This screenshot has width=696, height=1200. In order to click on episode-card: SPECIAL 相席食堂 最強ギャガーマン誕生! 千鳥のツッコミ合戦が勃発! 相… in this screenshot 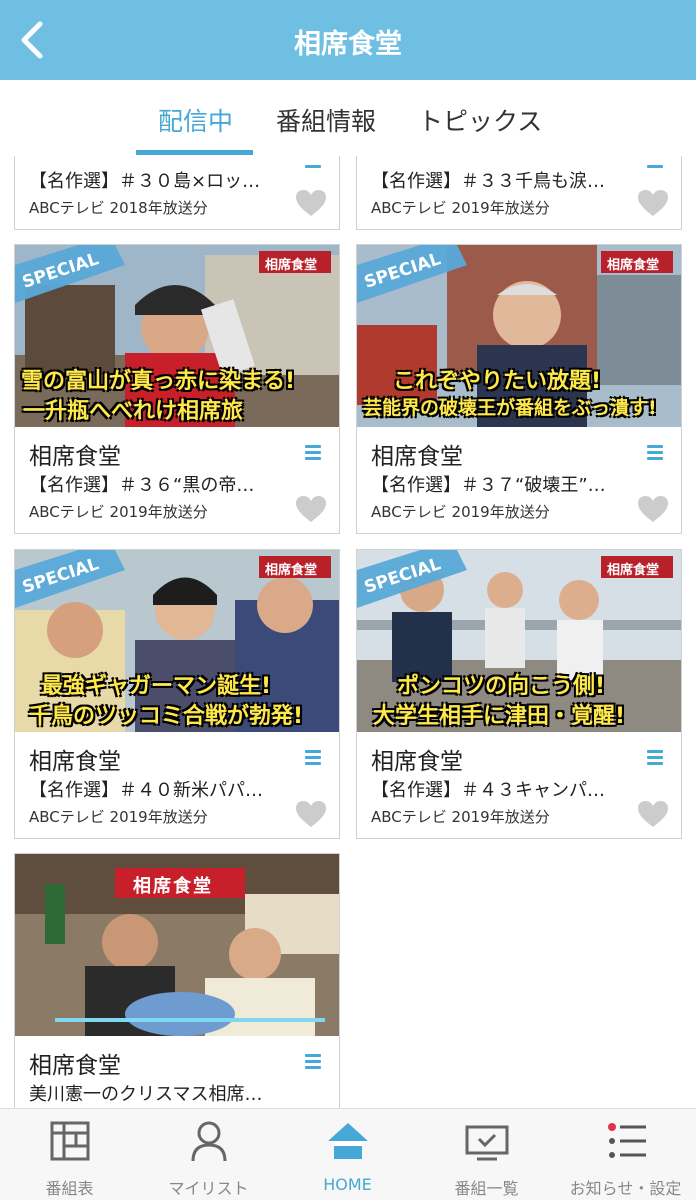, I will do `click(177, 694)`.